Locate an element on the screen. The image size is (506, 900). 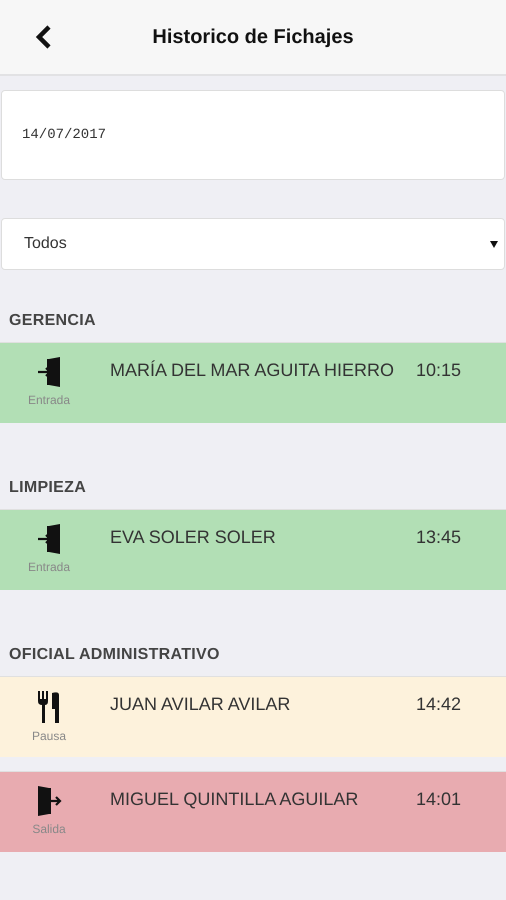
back-button is located at coordinates (43, 37).